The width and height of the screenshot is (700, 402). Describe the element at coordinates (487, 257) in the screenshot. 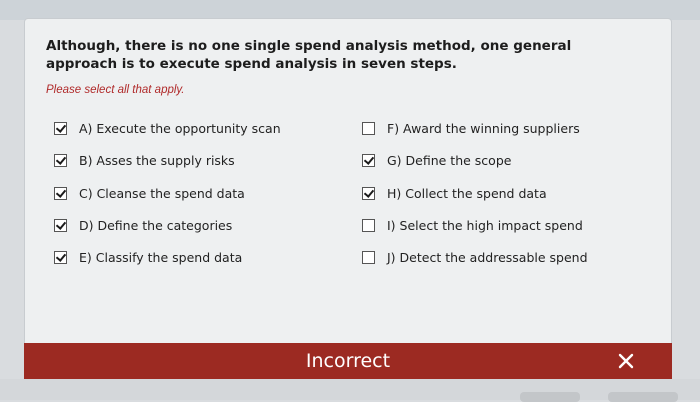

I see `option-label: J) Detect the addressable spend` at that location.